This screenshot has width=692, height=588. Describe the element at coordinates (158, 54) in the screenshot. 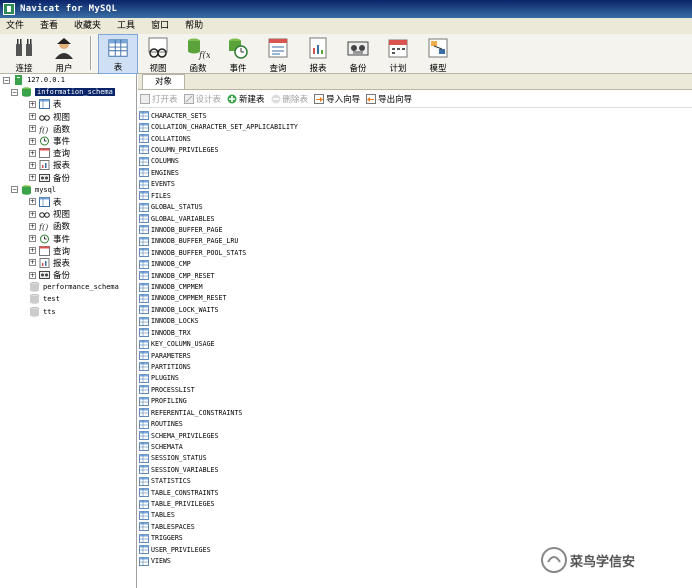

I see `view-button: 视图` at that location.